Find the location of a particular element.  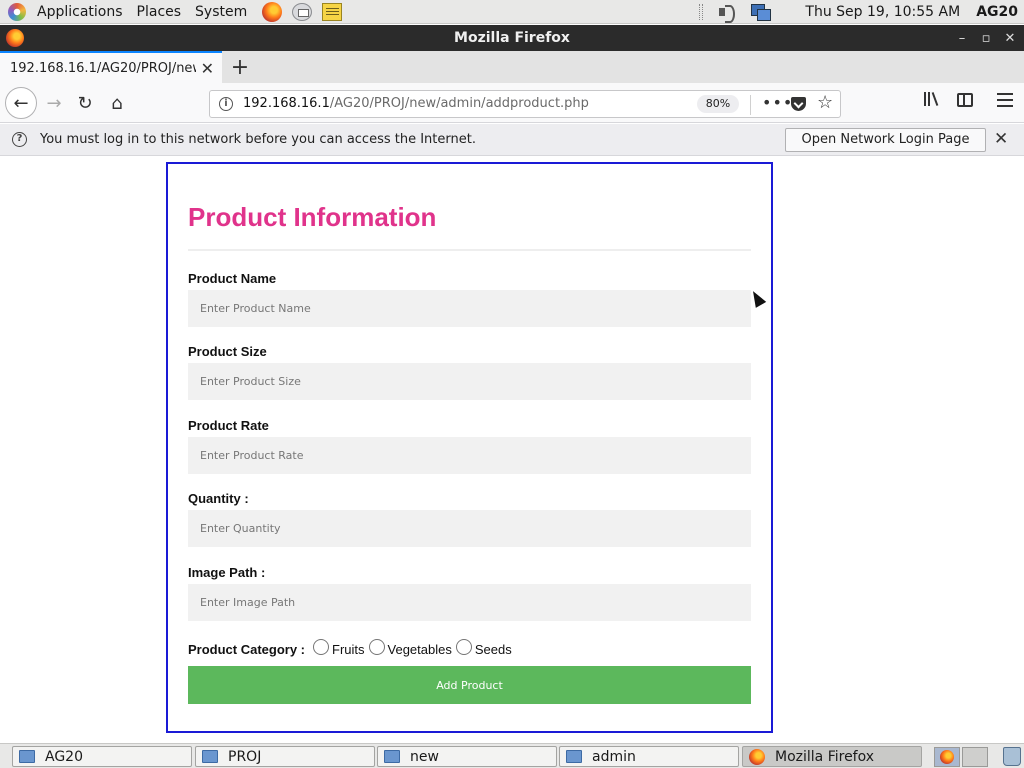

product-rate-input is located at coordinates (469, 455).